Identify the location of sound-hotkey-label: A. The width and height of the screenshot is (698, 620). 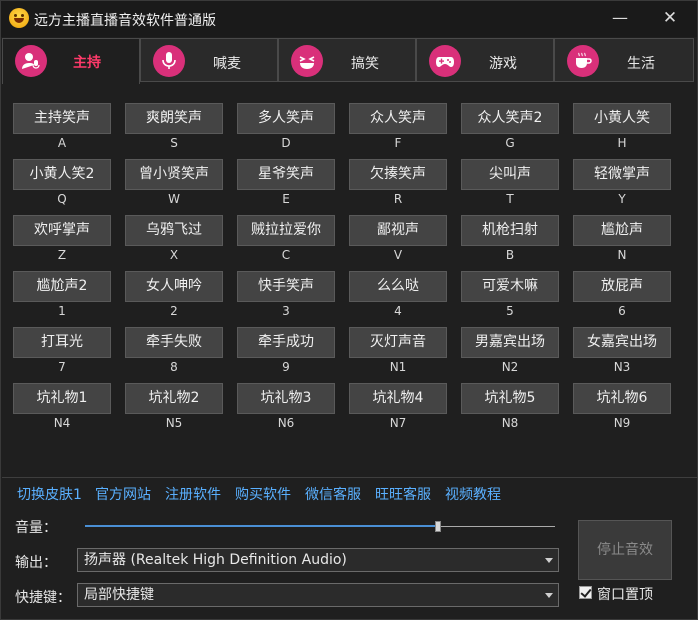
(62, 143).